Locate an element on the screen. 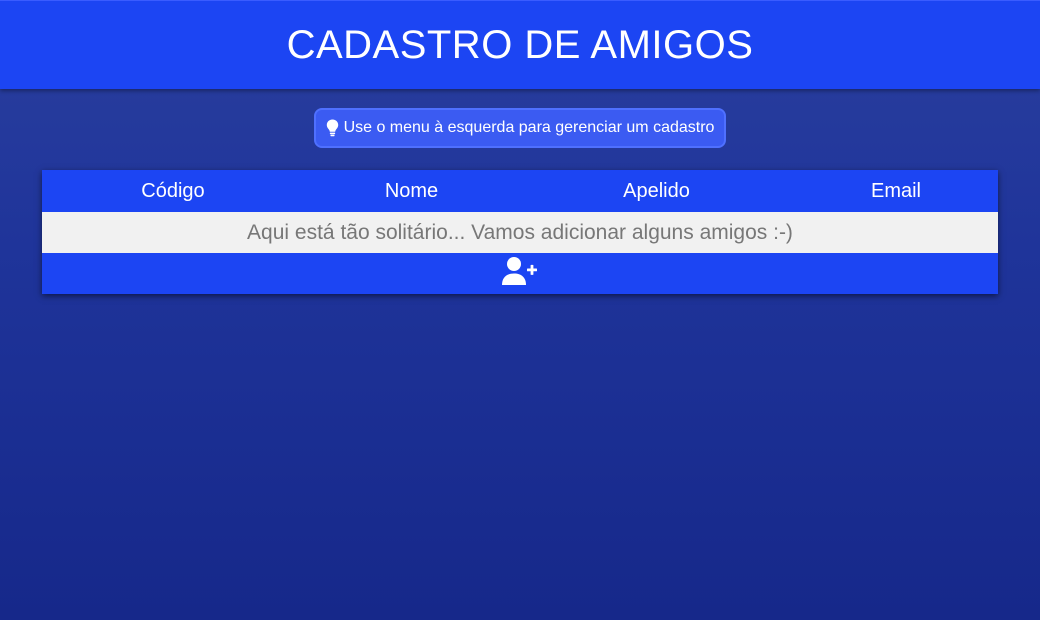 The width and height of the screenshot is (1040, 620). column-header-email: Email is located at coordinates (896, 191).